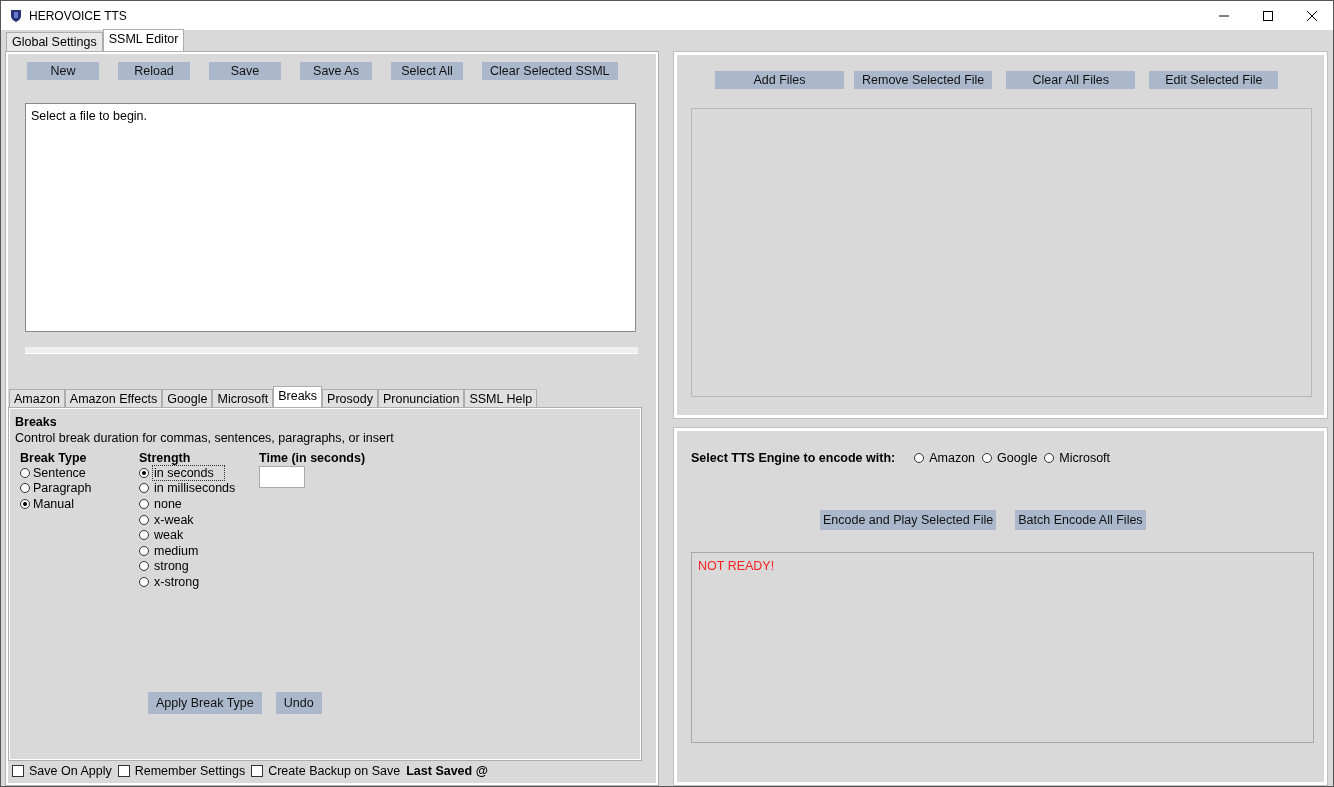  What do you see at coordinates (187, 398) in the screenshot?
I see `ssml-tab: Google` at bounding box center [187, 398].